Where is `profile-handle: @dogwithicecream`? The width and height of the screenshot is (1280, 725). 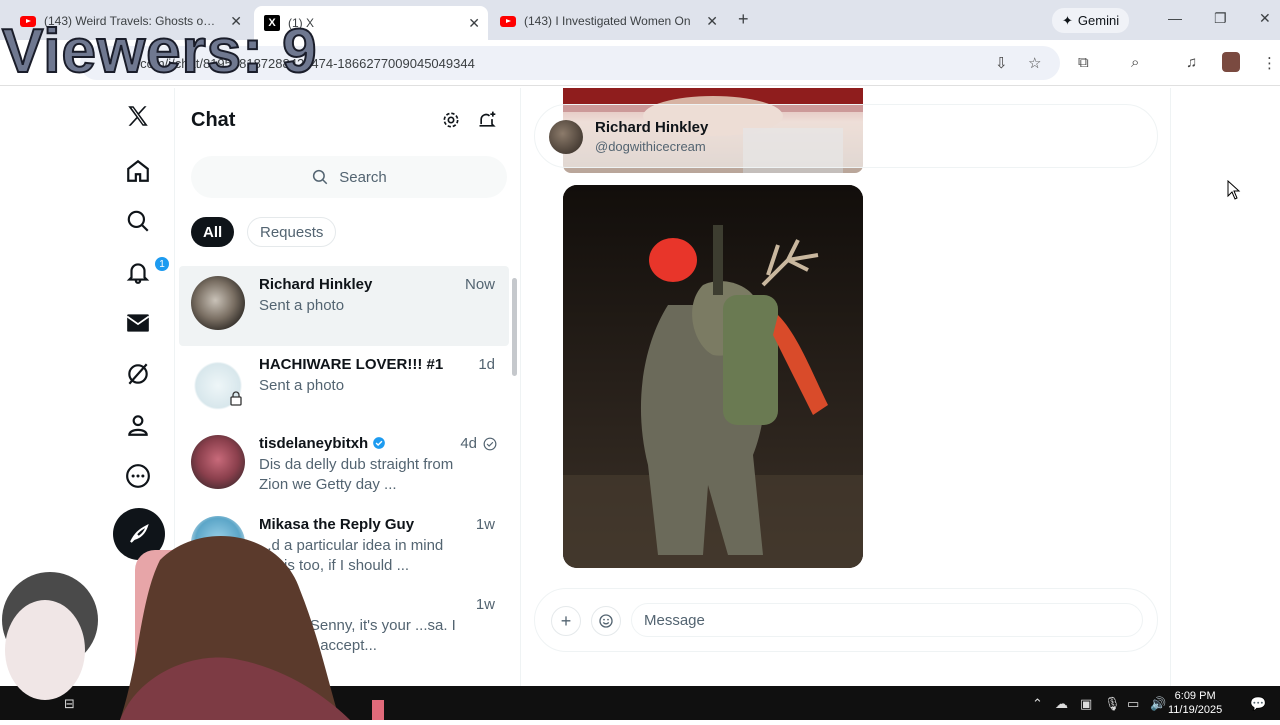 profile-handle: @dogwithicecream is located at coordinates (650, 146).